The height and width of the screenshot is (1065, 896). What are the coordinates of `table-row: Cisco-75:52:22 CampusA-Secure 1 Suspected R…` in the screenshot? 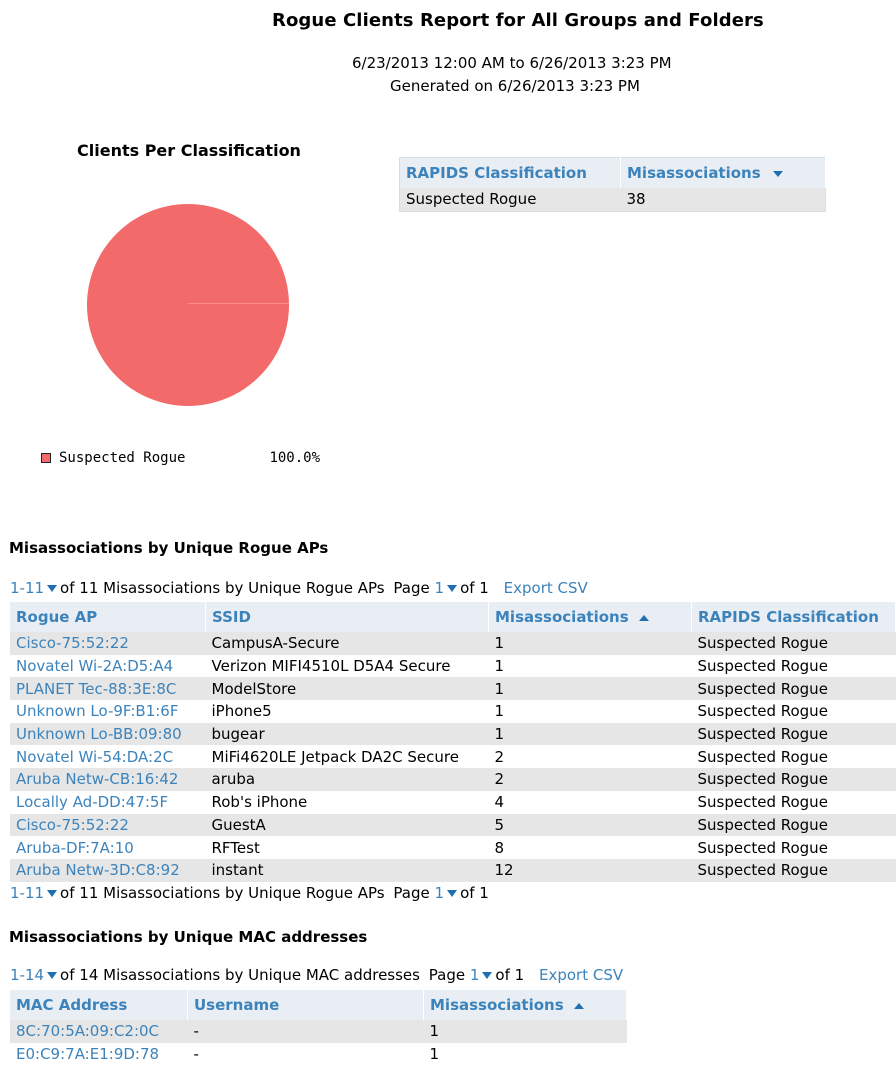 It's located at (453, 643).